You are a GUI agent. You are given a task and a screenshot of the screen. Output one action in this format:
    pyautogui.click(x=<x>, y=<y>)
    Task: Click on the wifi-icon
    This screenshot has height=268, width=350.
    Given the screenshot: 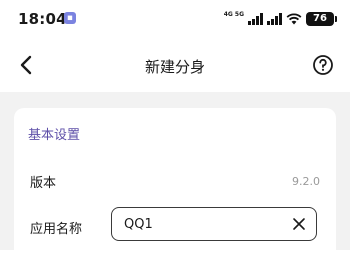 What is the action you would take?
    pyautogui.click(x=294, y=19)
    